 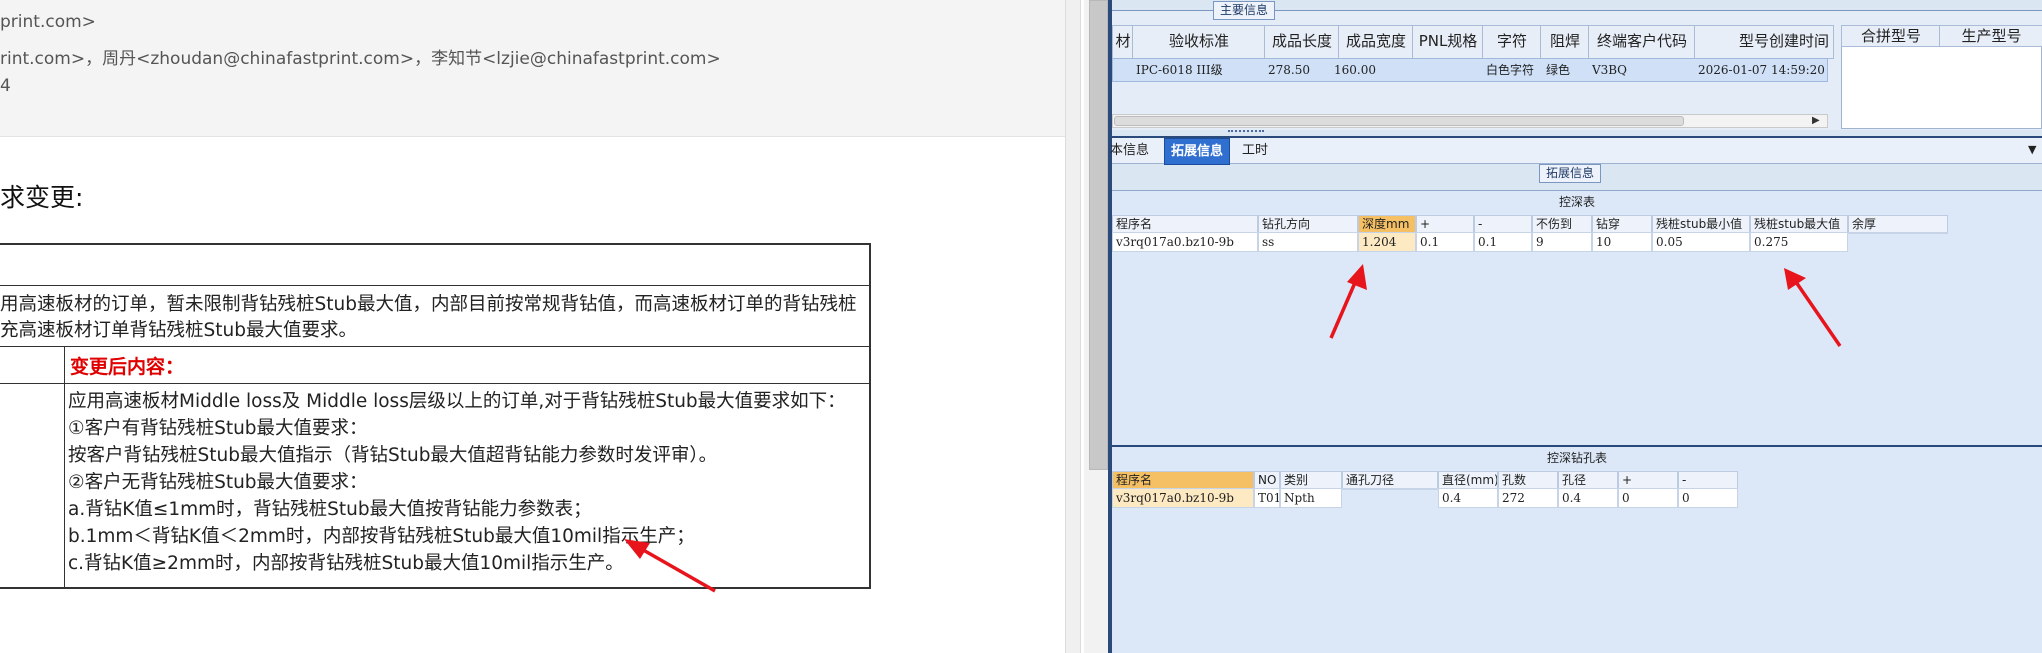 I want to click on attachment-count: 4, so click(x=5, y=86).